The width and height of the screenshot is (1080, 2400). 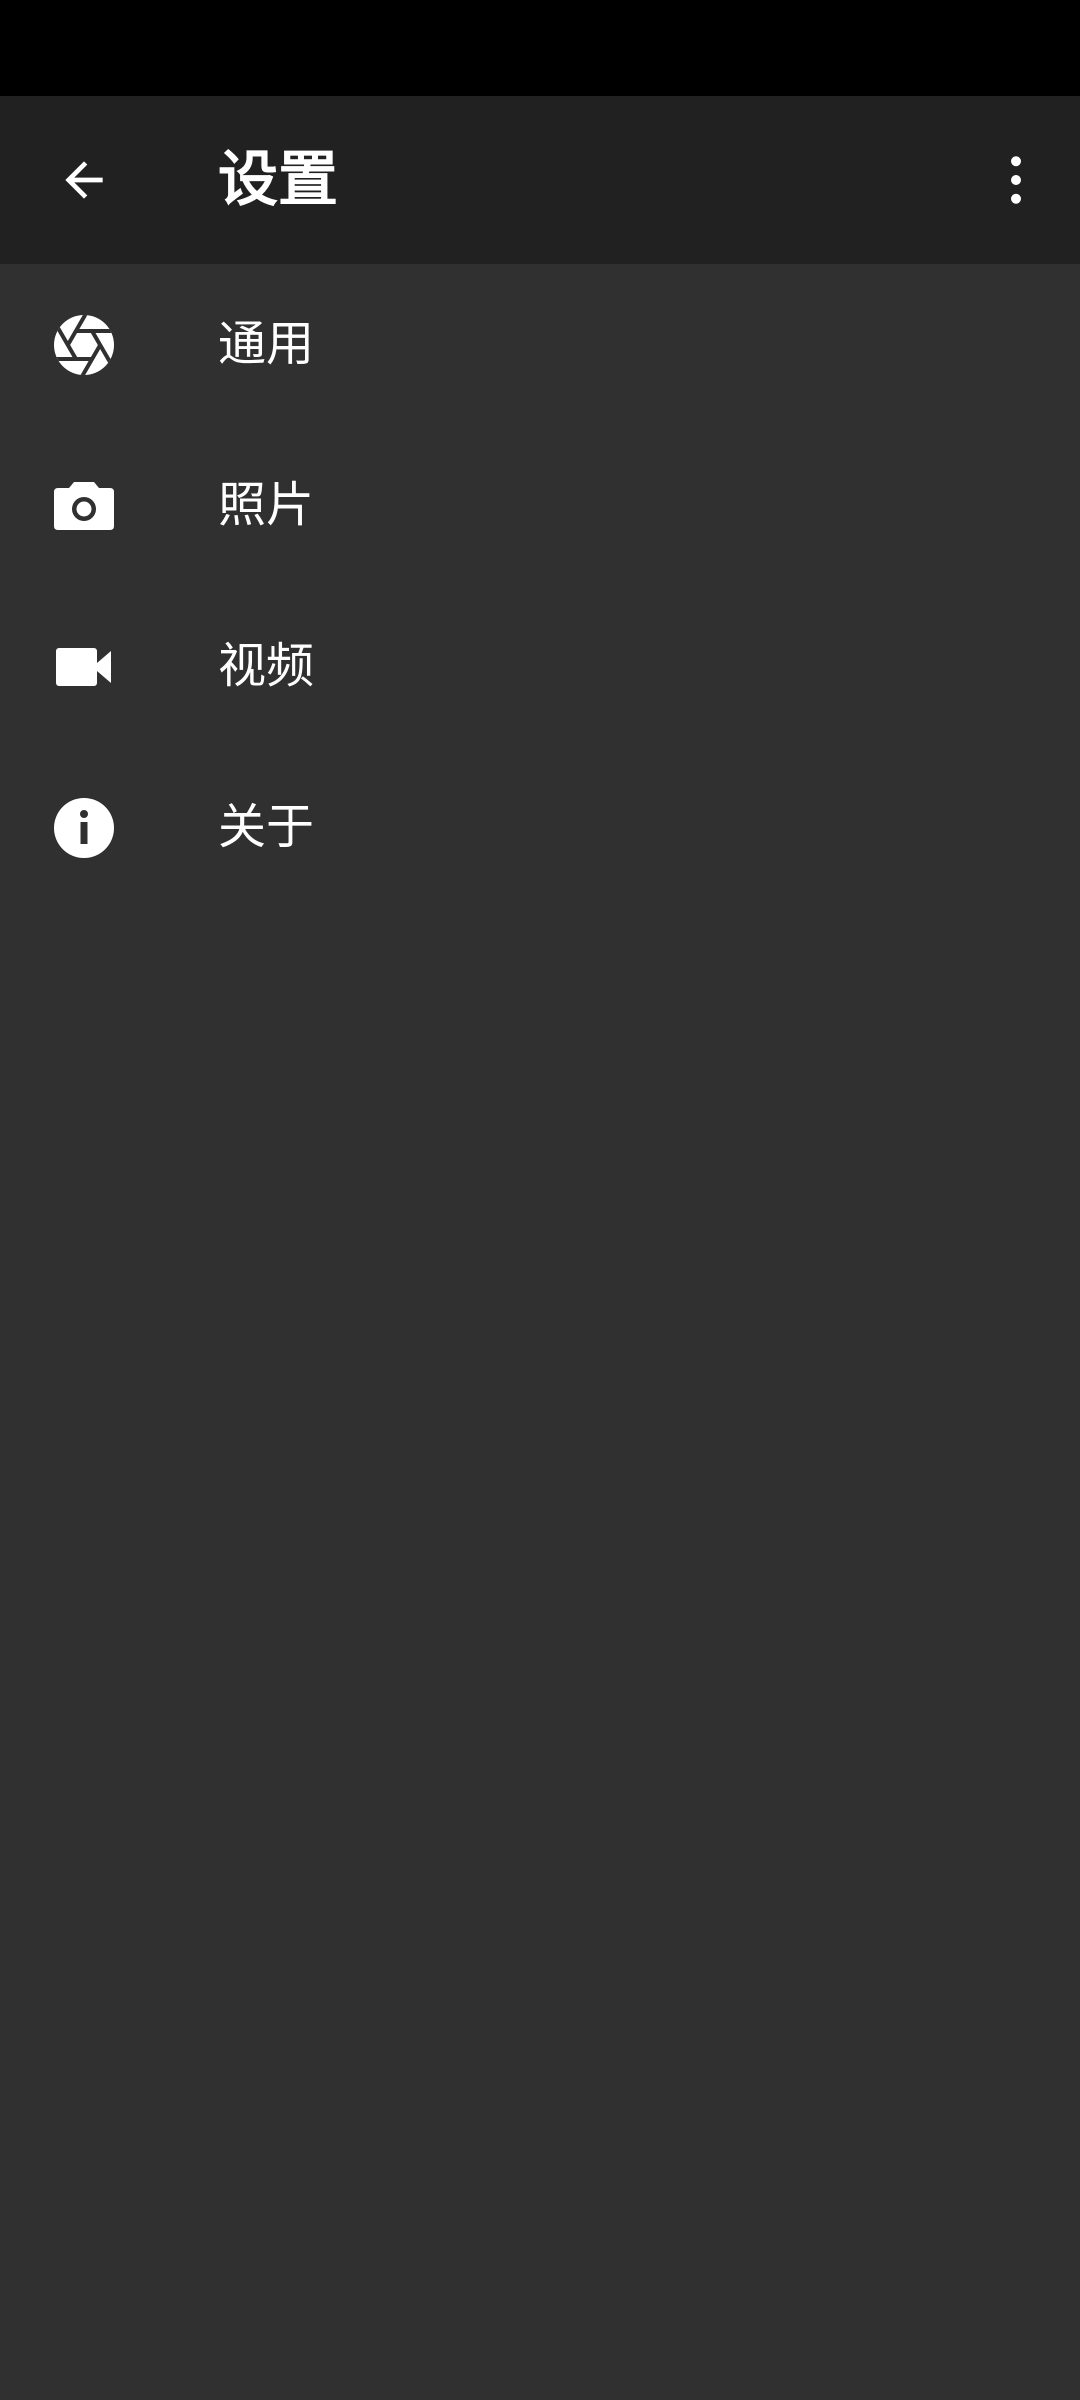 I want to click on arrow-back-icon, so click(x=84, y=180).